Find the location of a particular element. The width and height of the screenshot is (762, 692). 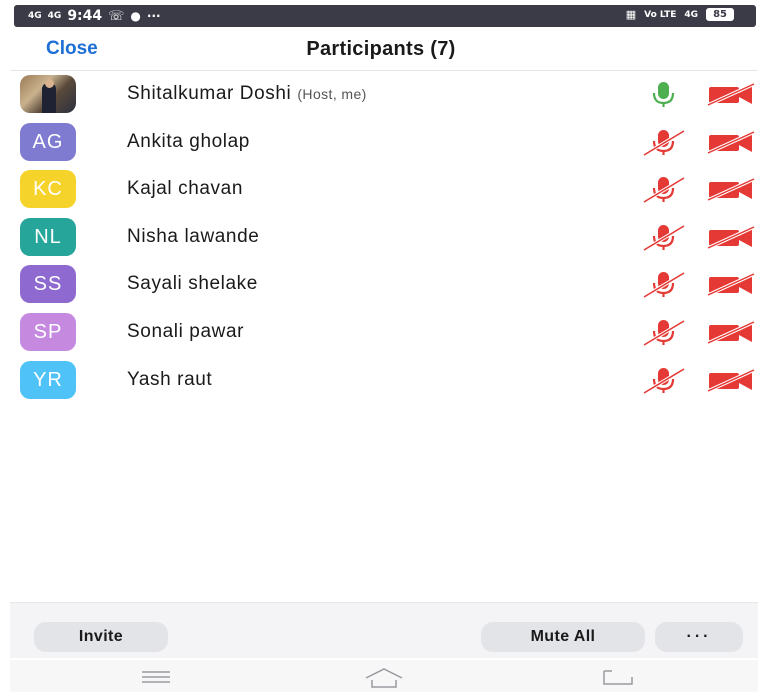

avatar: NL is located at coordinates (48, 236).